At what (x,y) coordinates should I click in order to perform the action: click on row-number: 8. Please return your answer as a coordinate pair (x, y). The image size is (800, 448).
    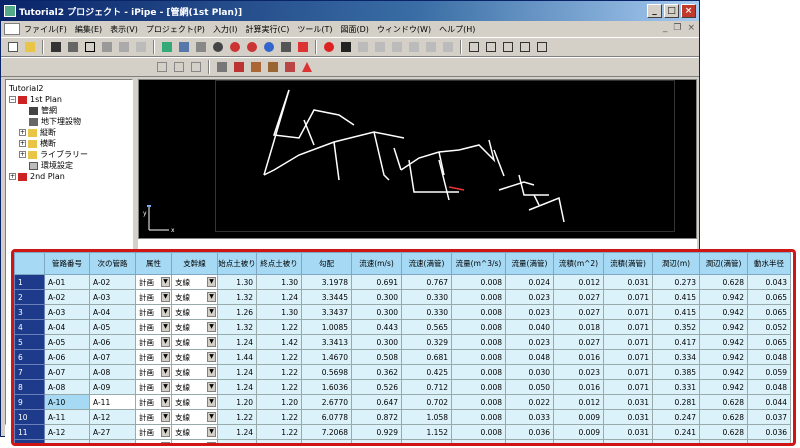
    Looking at the image, I should click on (29, 387).